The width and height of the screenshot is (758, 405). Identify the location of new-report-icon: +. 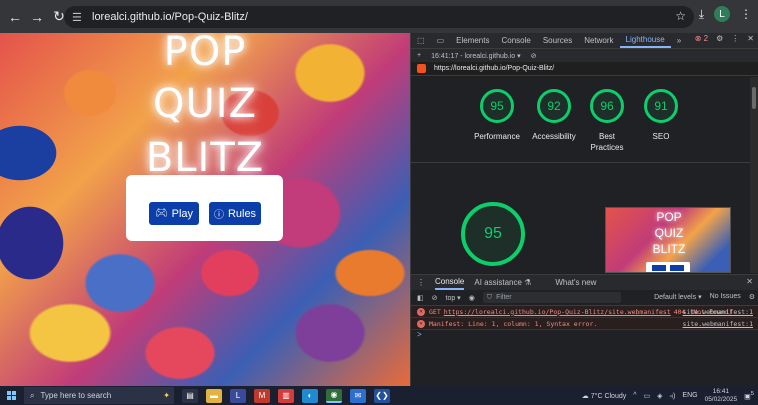
(419, 55).